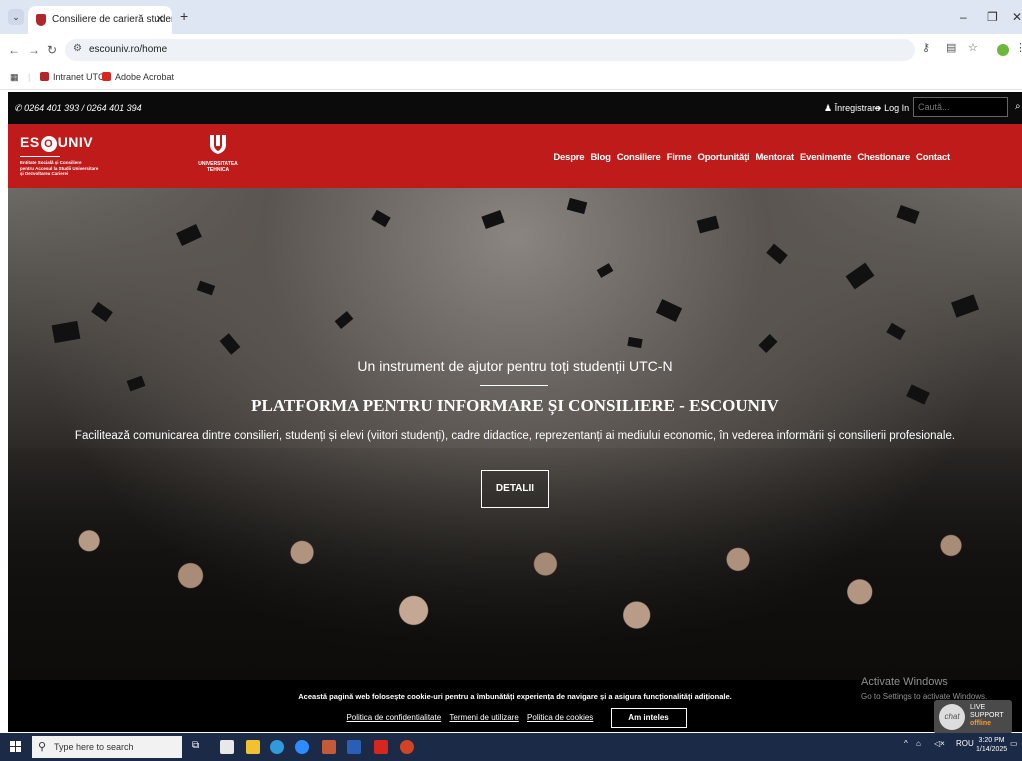 The height and width of the screenshot is (761, 1022). I want to click on word-icon, so click(354, 747).